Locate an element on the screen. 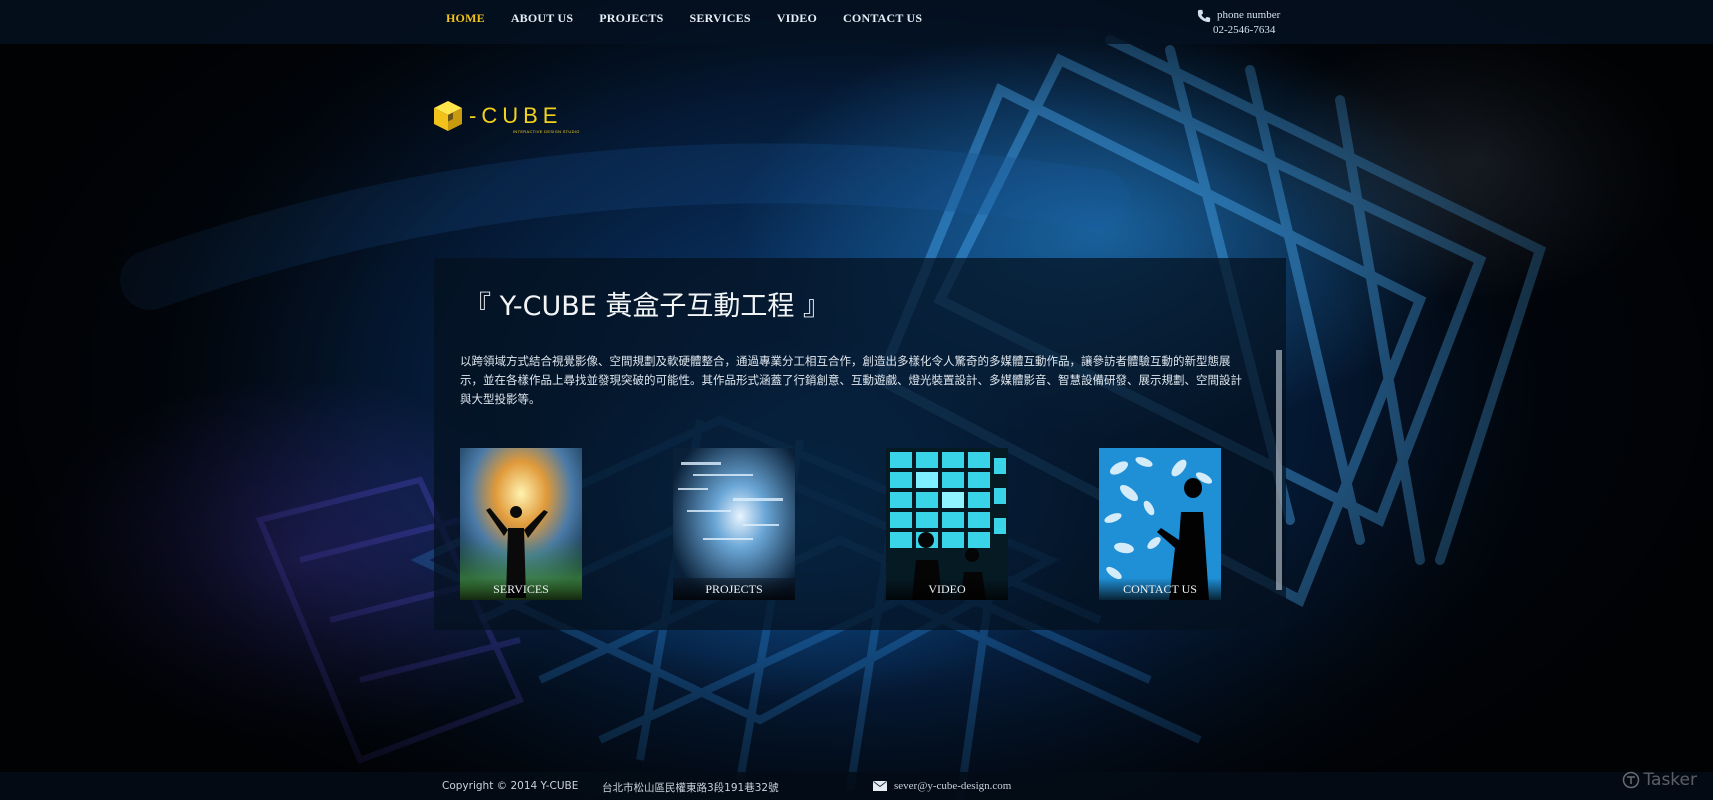  tile-label-video: VIDEO is located at coordinates (947, 589).